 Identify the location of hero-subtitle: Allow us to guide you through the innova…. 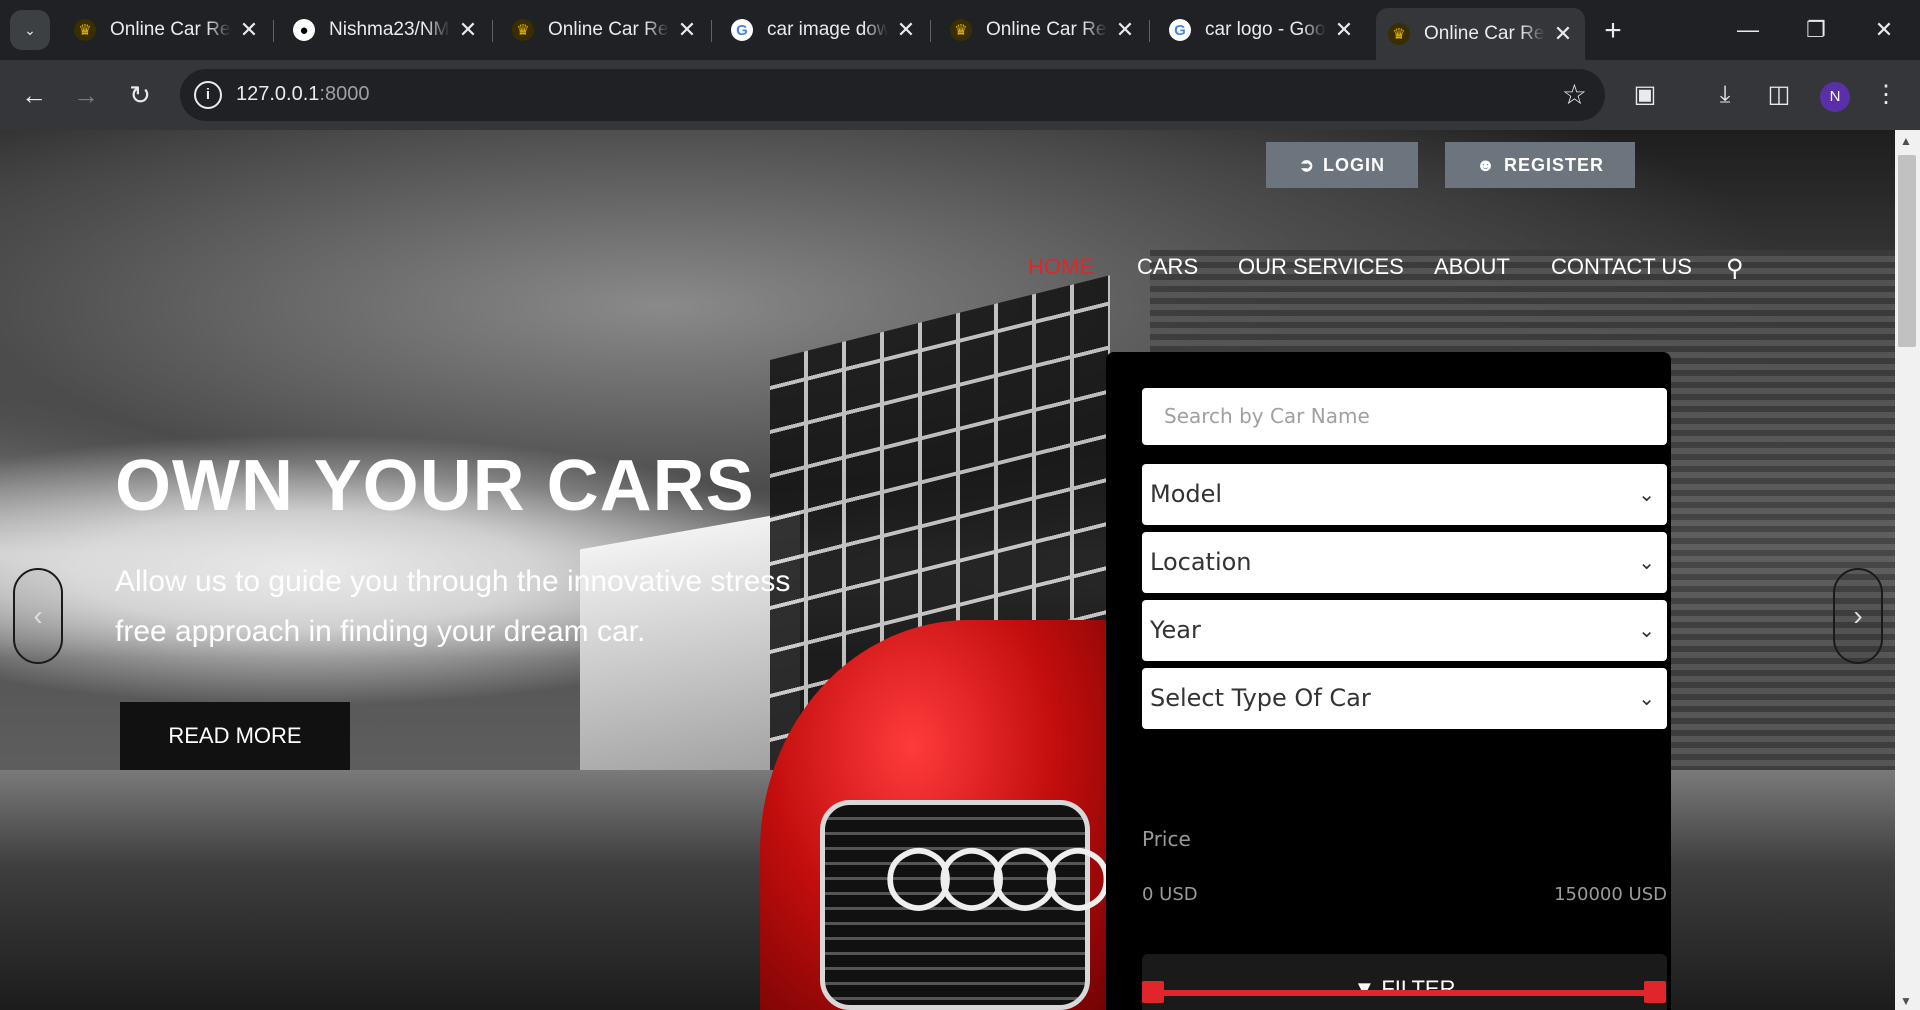
(453, 606).